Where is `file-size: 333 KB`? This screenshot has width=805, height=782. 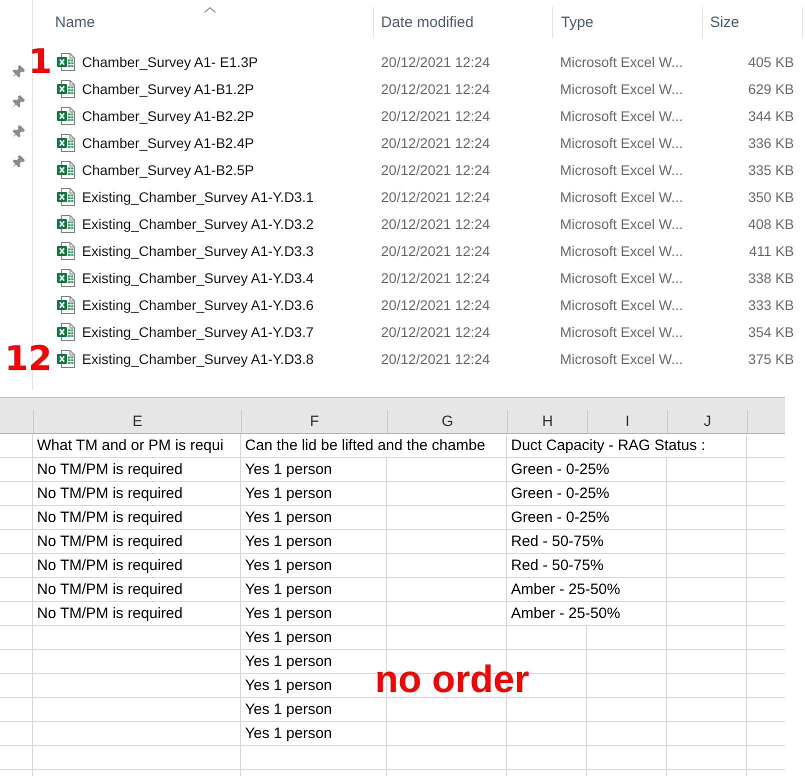 file-size: 333 KB is located at coordinates (771, 304).